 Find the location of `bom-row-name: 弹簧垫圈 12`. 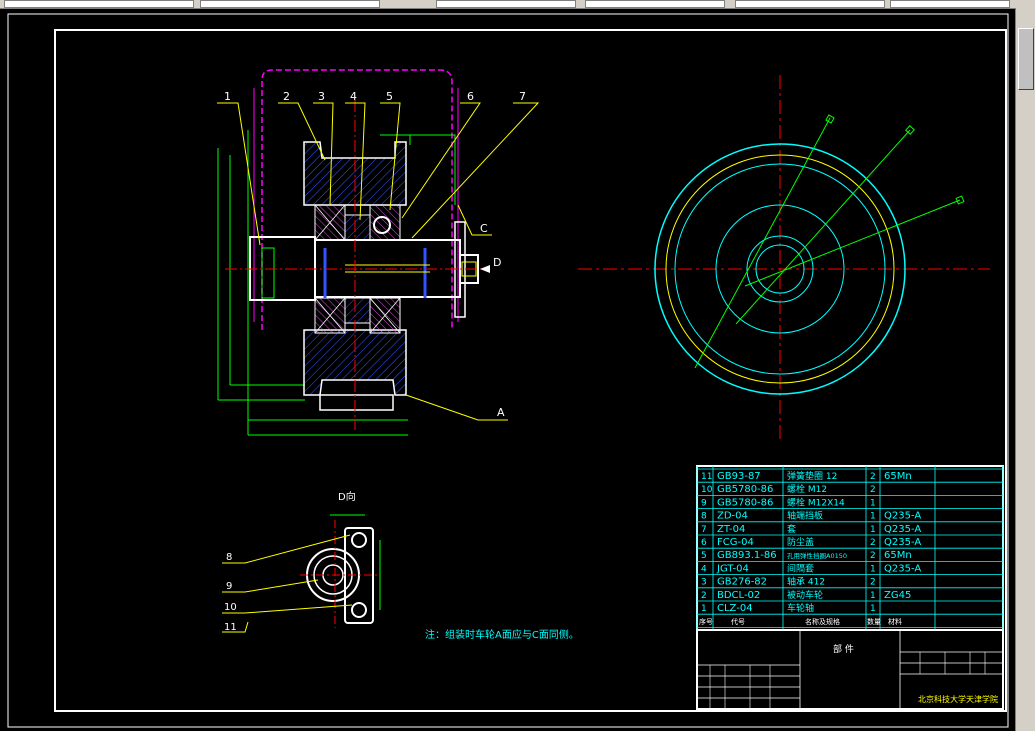

bom-row-name: 弹簧垫圈 12 is located at coordinates (812, 476).